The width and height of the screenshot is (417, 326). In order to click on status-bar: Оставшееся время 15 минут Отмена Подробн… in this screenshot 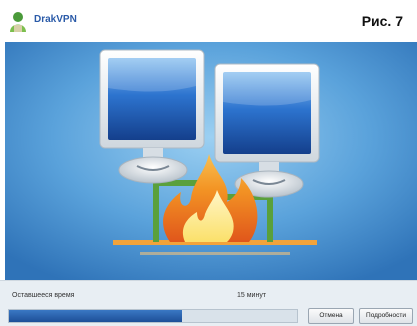, I will do `click(208, 303)`.